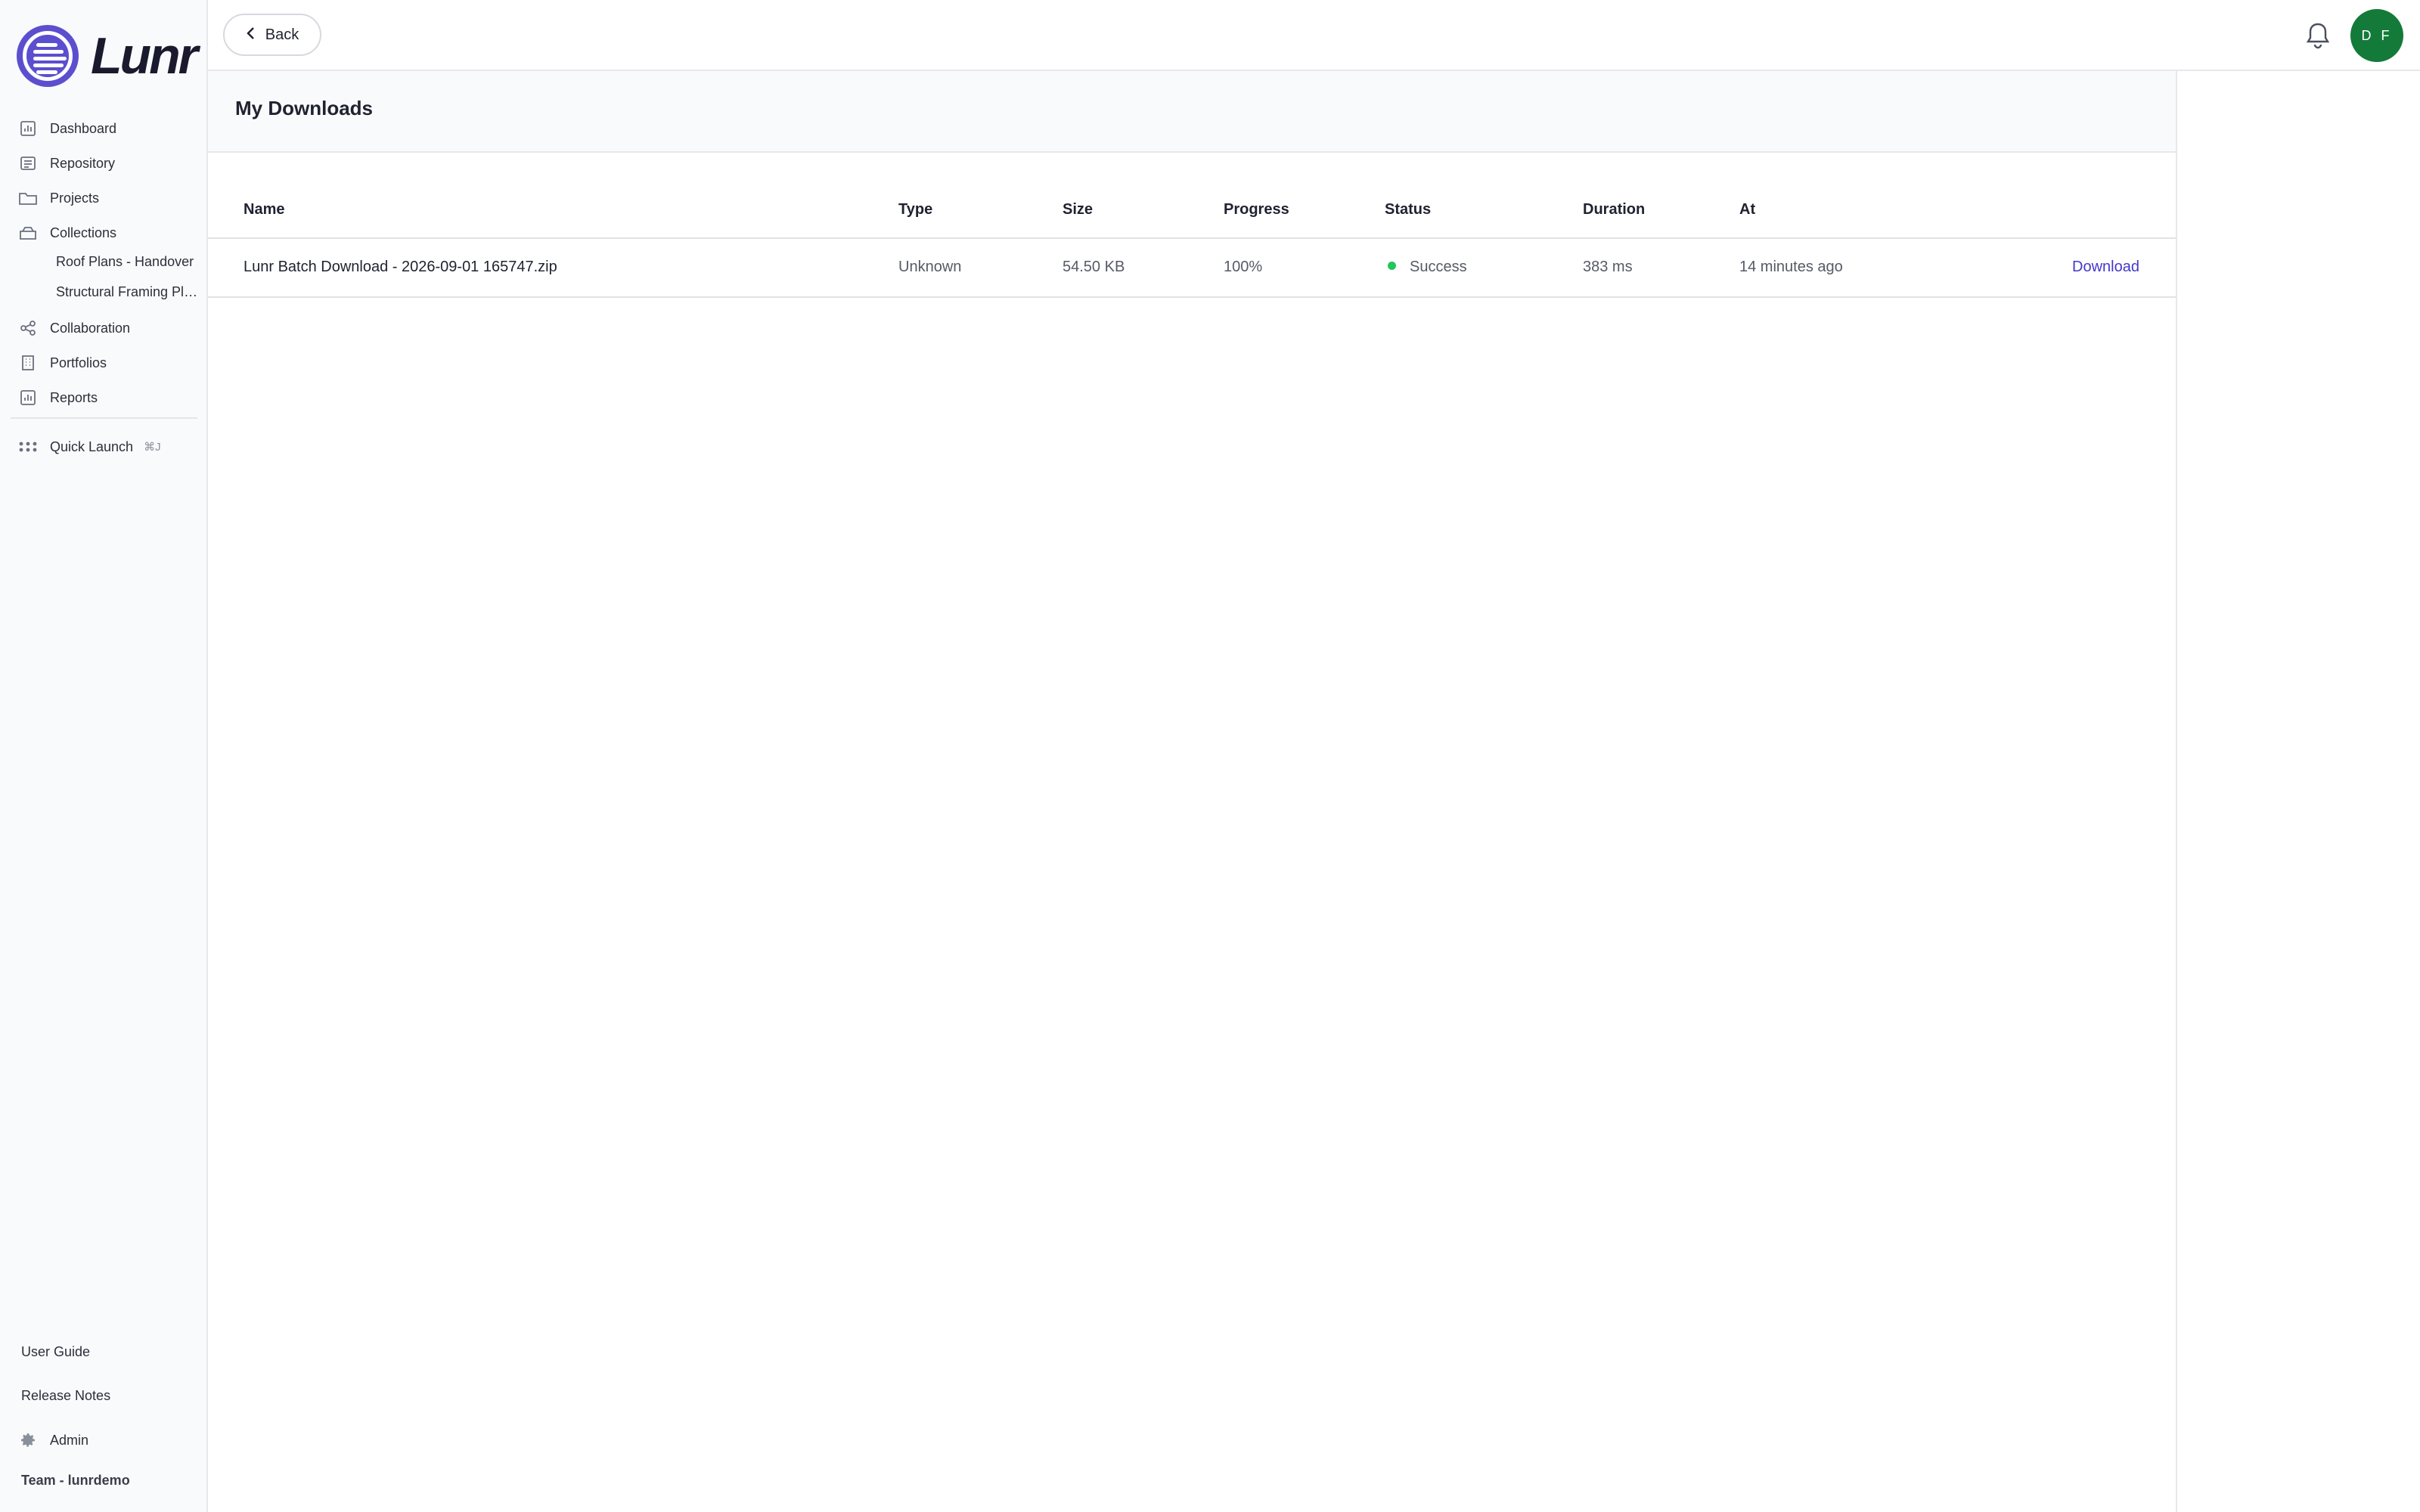  I want to click on column-header-at: At, so click(1747, 209).